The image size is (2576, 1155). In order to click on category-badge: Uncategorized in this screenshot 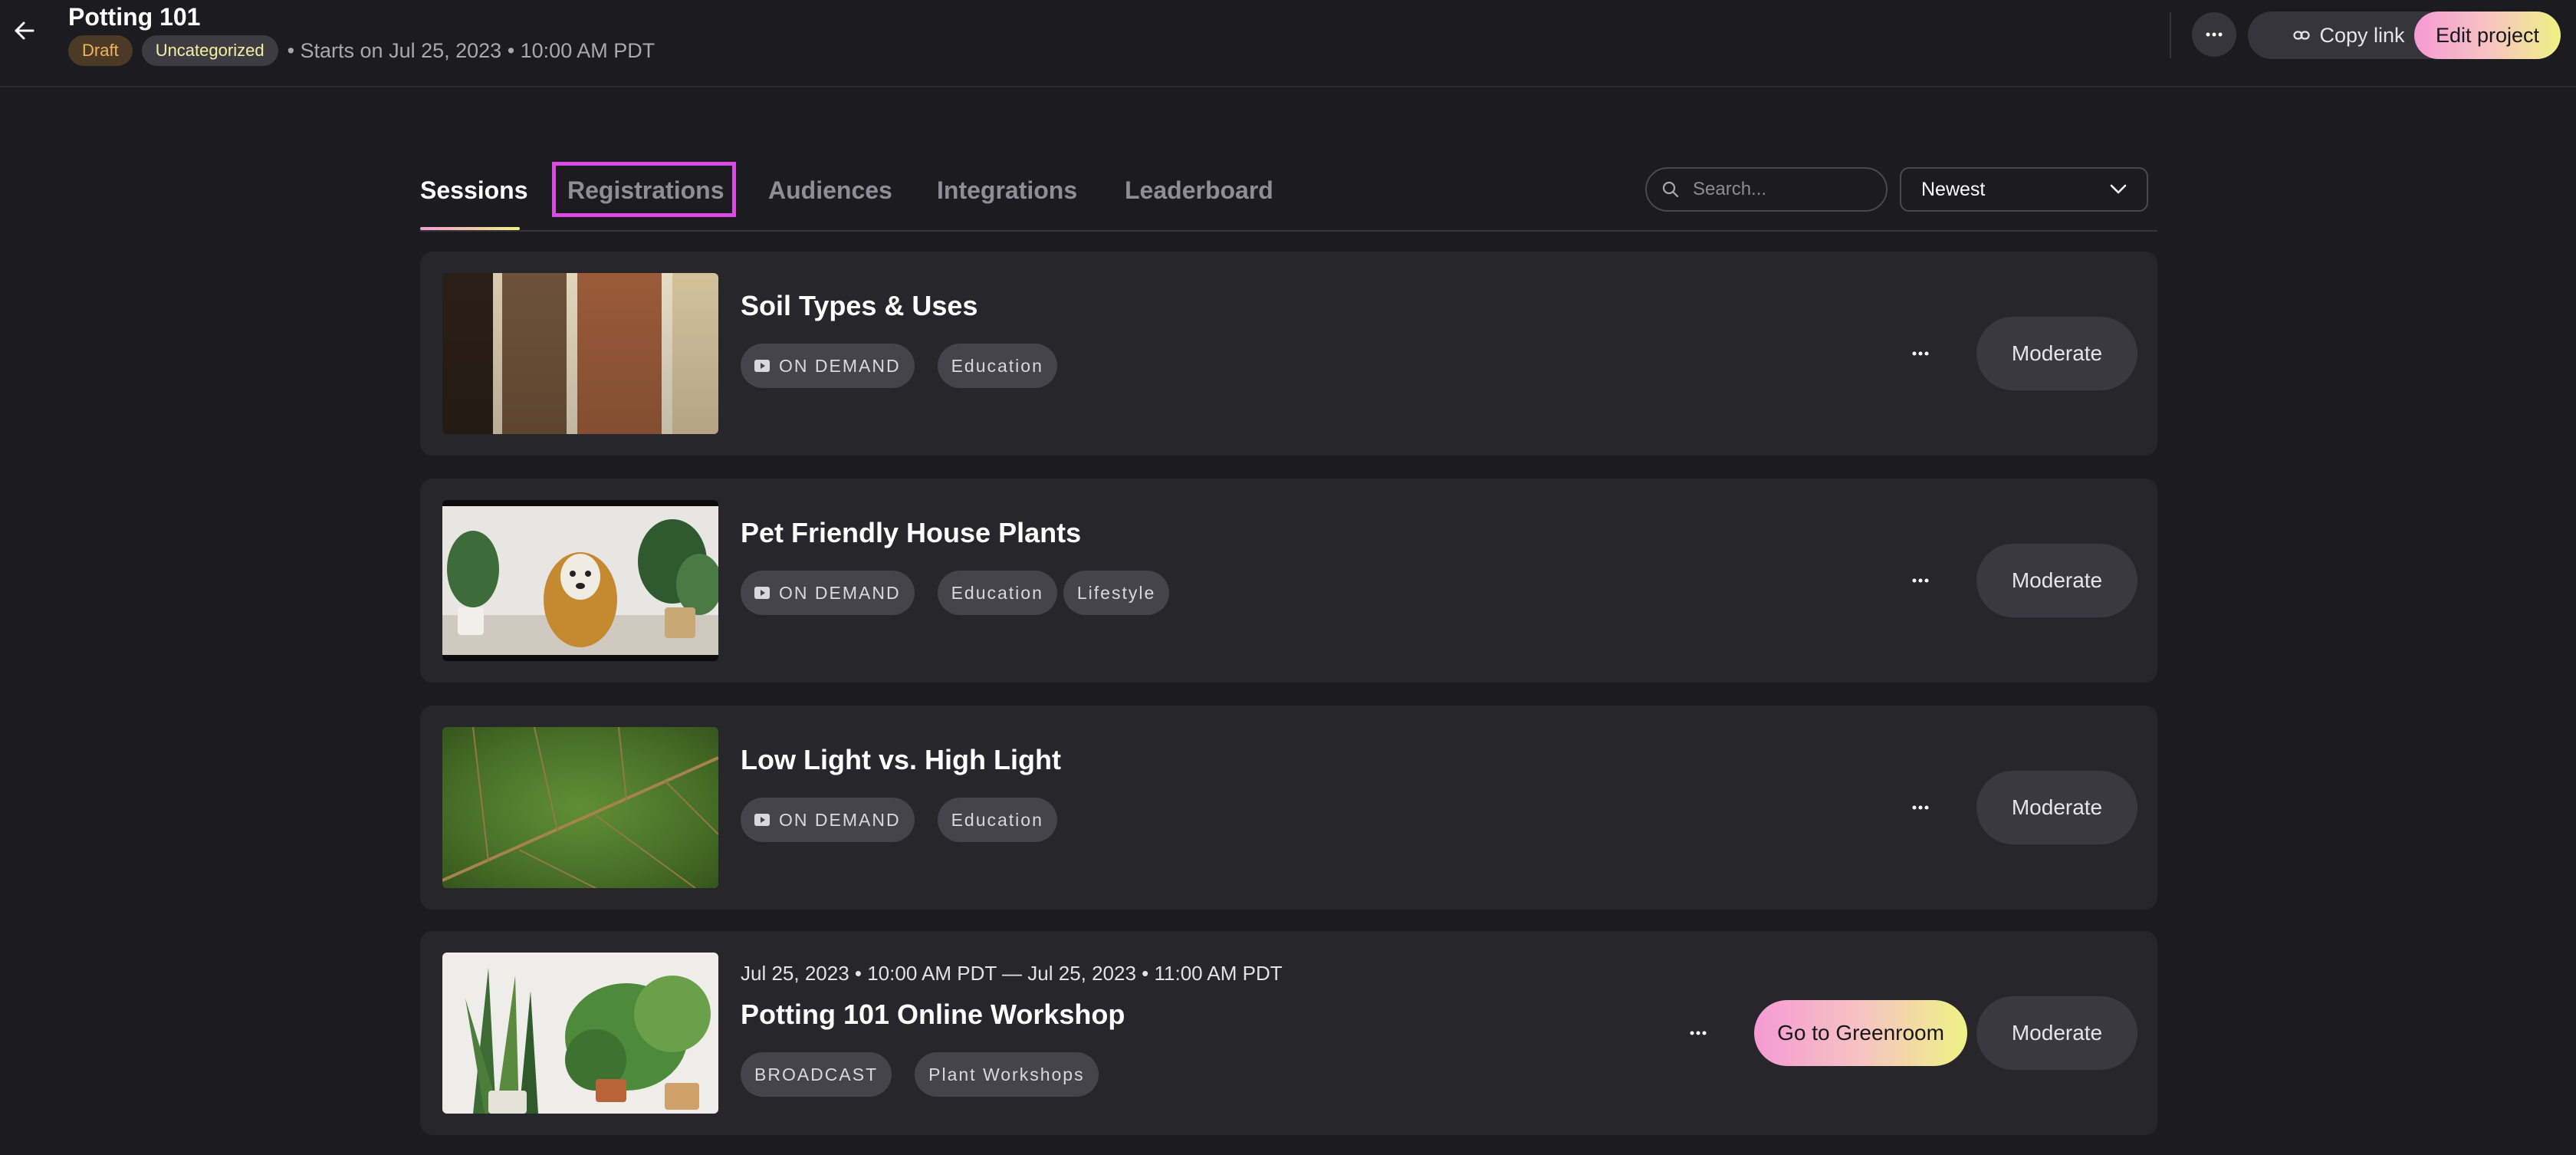, I will do `click(209, 50)`.